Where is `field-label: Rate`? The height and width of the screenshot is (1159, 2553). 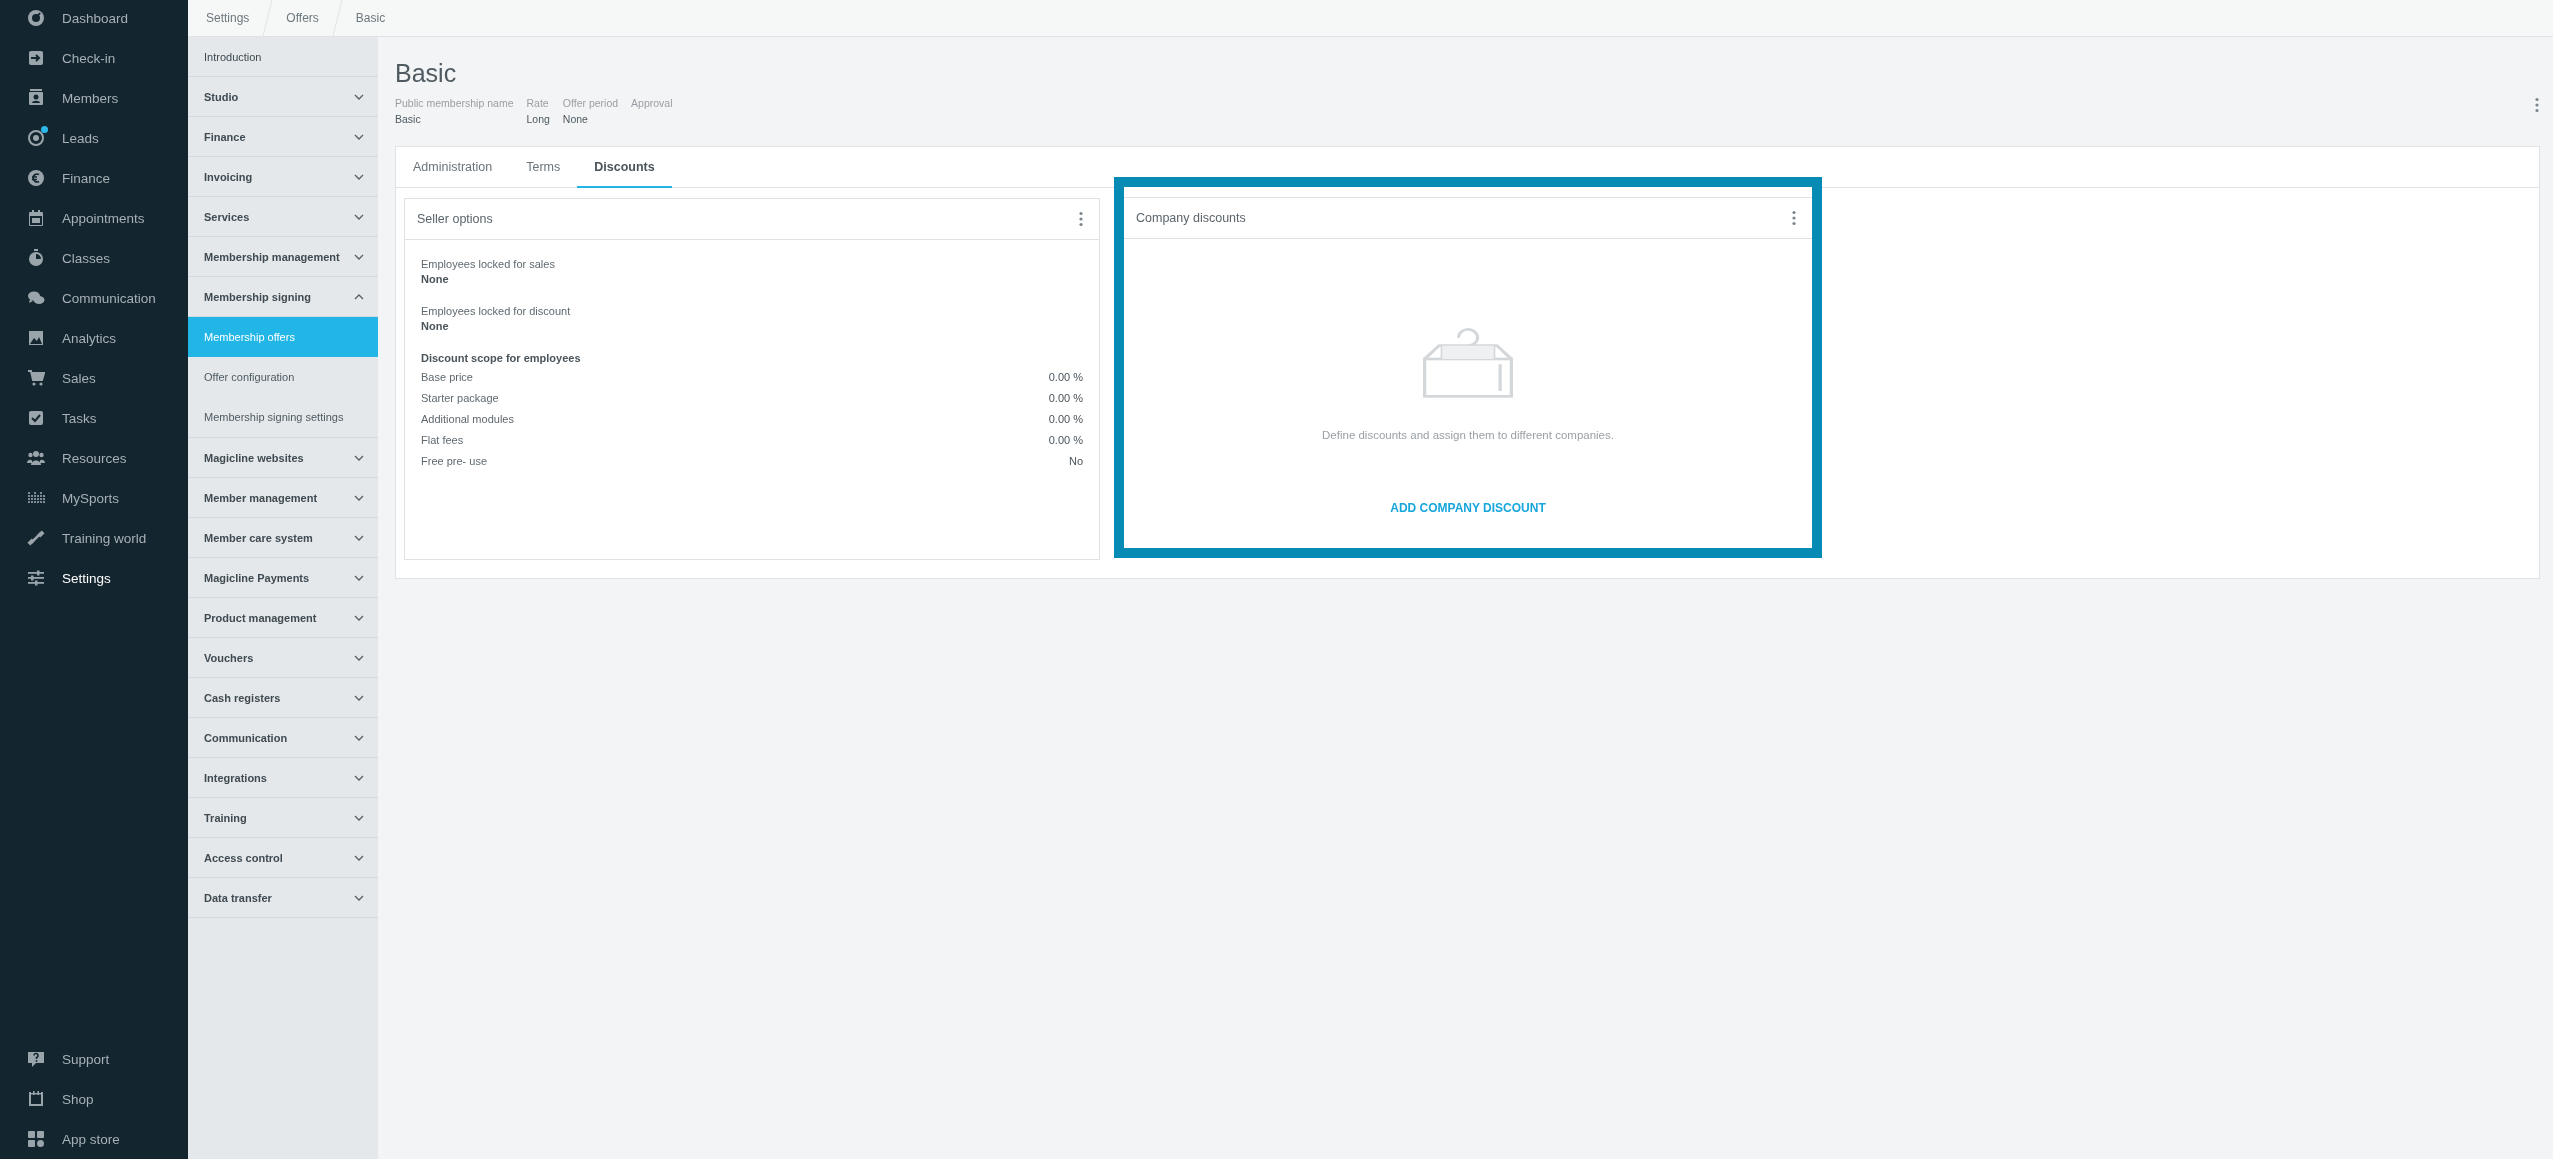
field-label: Rate is located at coordinates (538, 103).